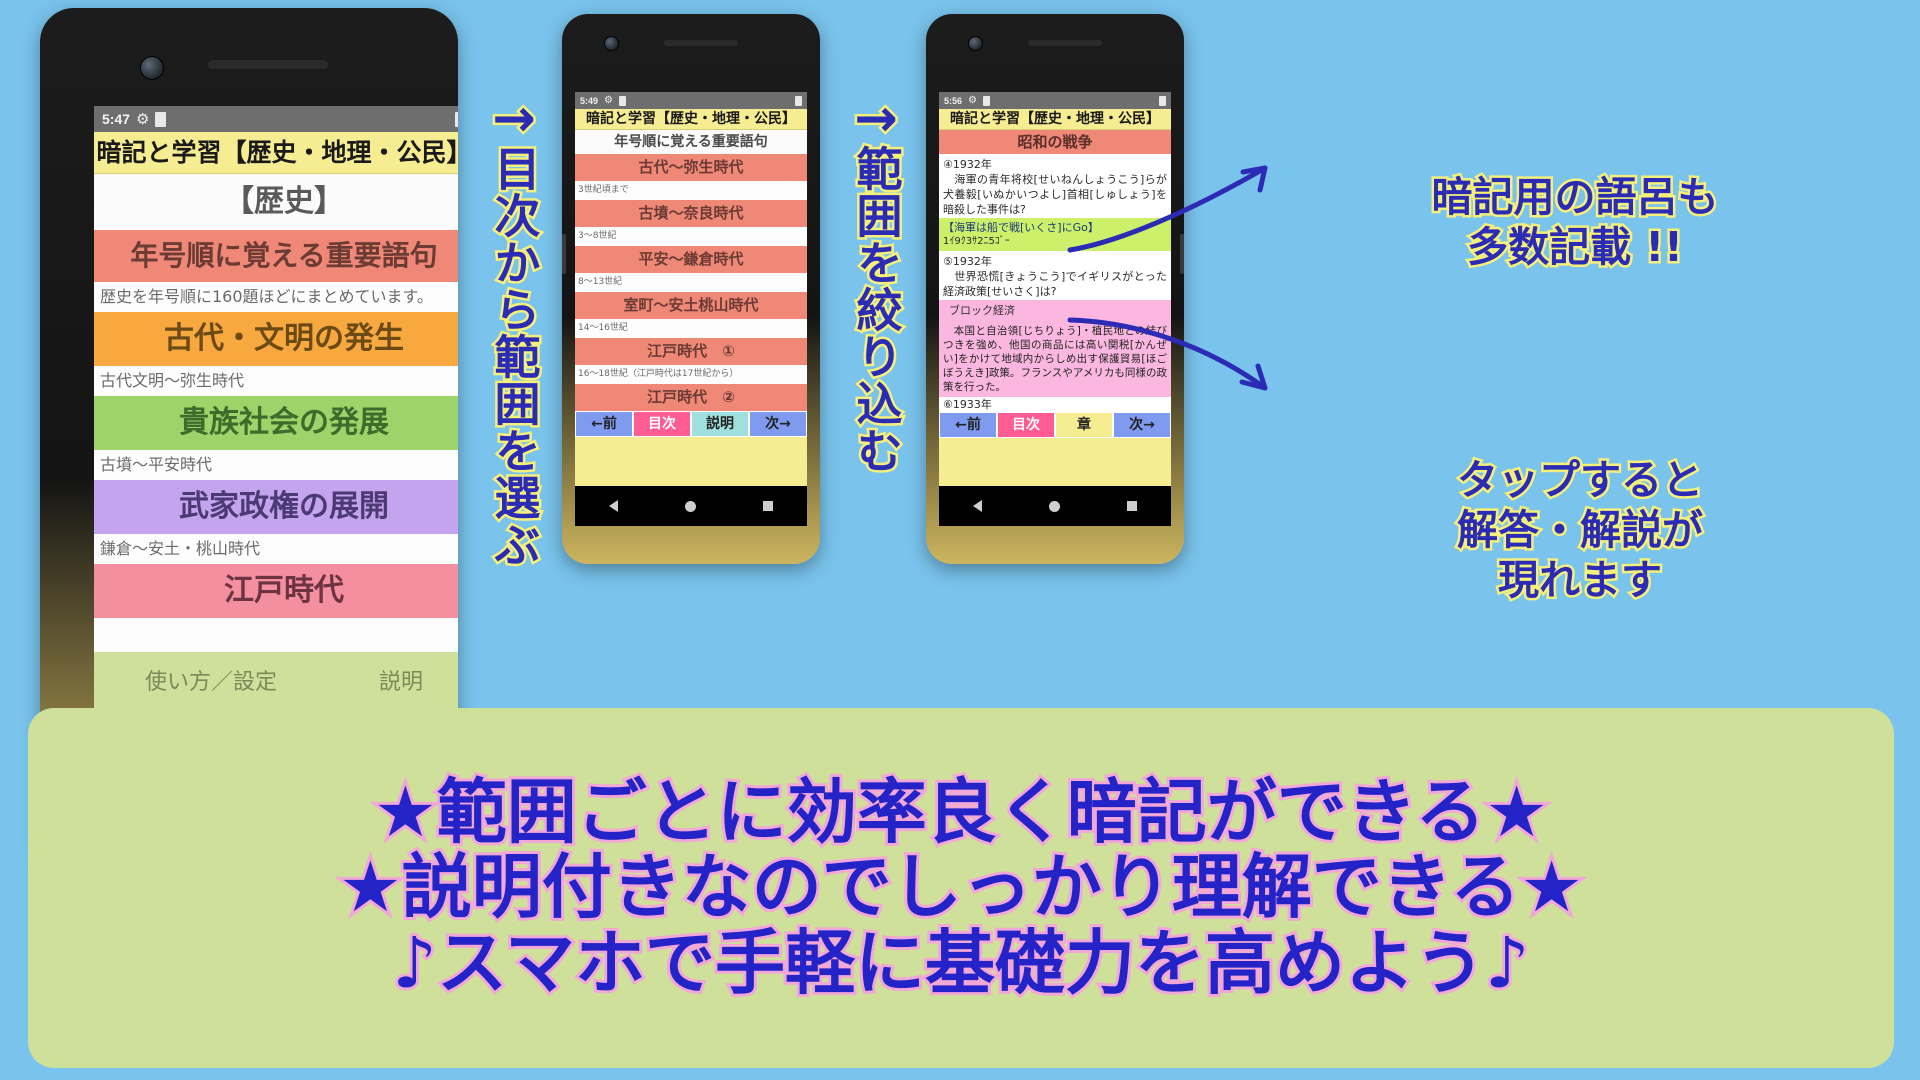 The image size is (1920, 1080). What do you see at coordinates (276, 465) in the screenshot?
I see `section-desc: 古墳〜平安時代` at bounding box center [276, 465].